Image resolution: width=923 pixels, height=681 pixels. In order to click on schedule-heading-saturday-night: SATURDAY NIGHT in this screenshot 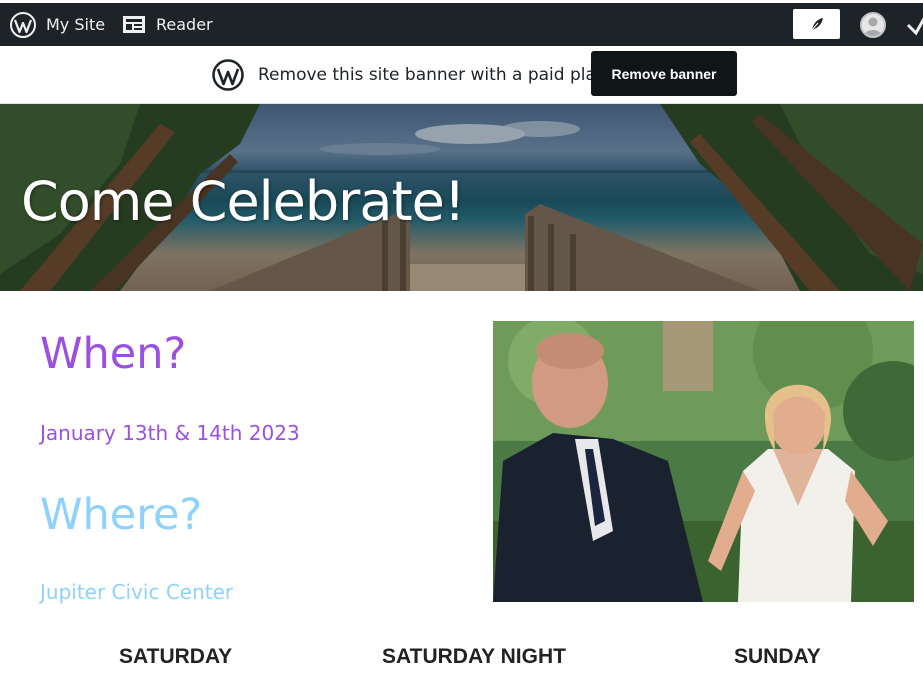, I will do `click(474, 656)`.